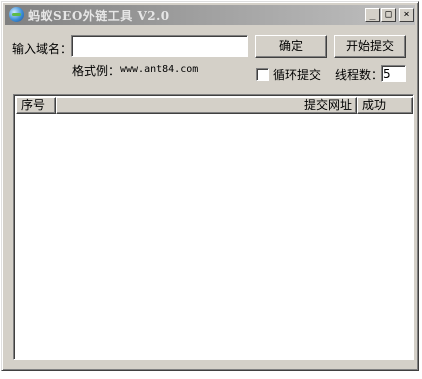  Describe the element at coordinates (388, 15) in the screenshot. I see `maximize-button: □` at that location.